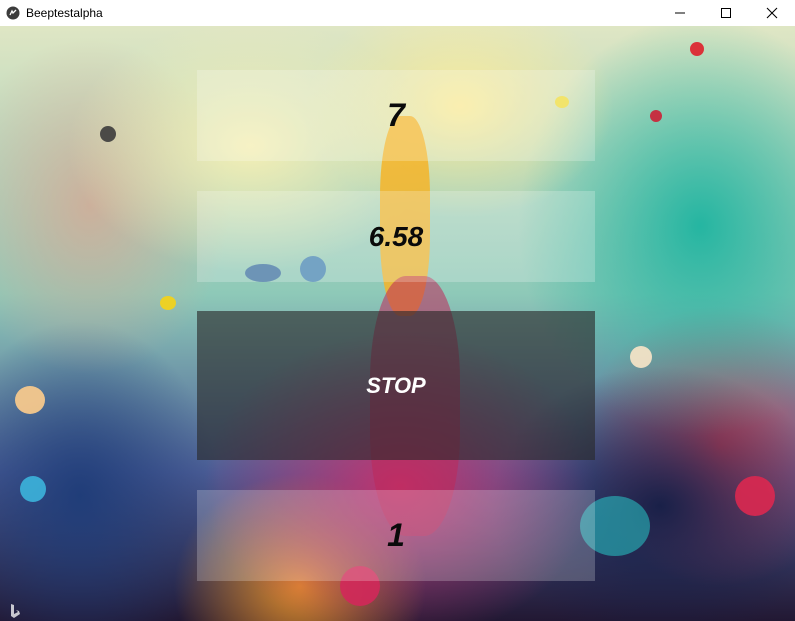  Describe the element at coordinates (396, 115) in the screenshot. I see `level-display: 7` at that location.